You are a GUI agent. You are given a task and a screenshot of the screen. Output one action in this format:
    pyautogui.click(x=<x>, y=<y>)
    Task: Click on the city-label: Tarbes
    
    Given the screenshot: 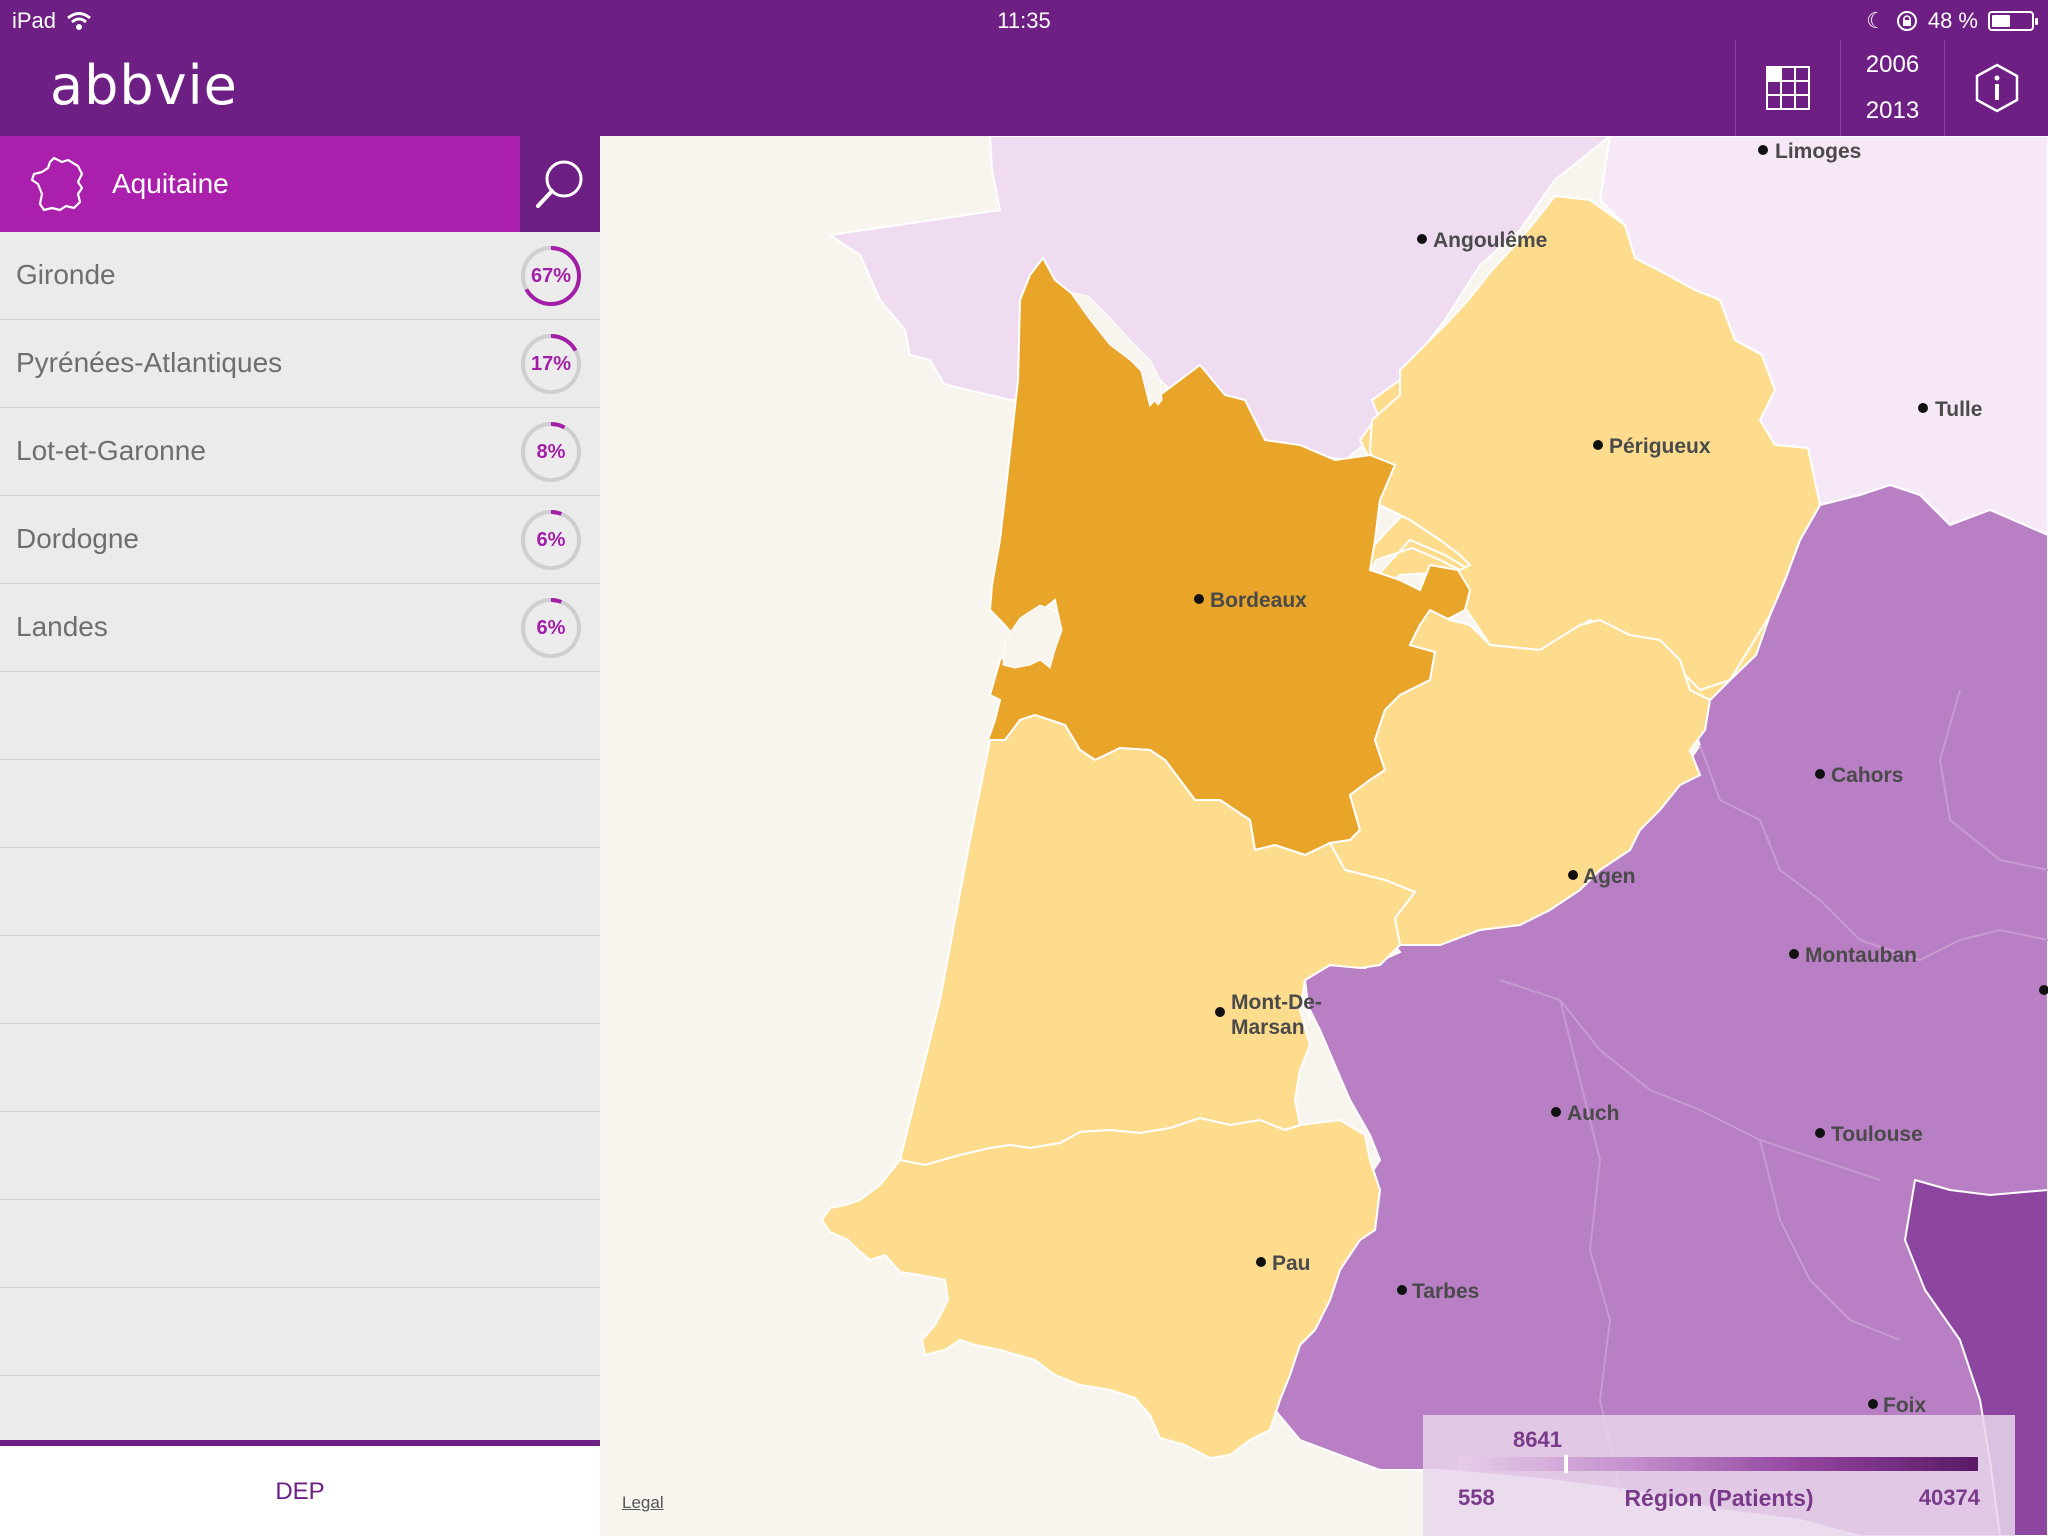 What is the action you would take?
    pyautogui.click(x=1445, y=1291)
    